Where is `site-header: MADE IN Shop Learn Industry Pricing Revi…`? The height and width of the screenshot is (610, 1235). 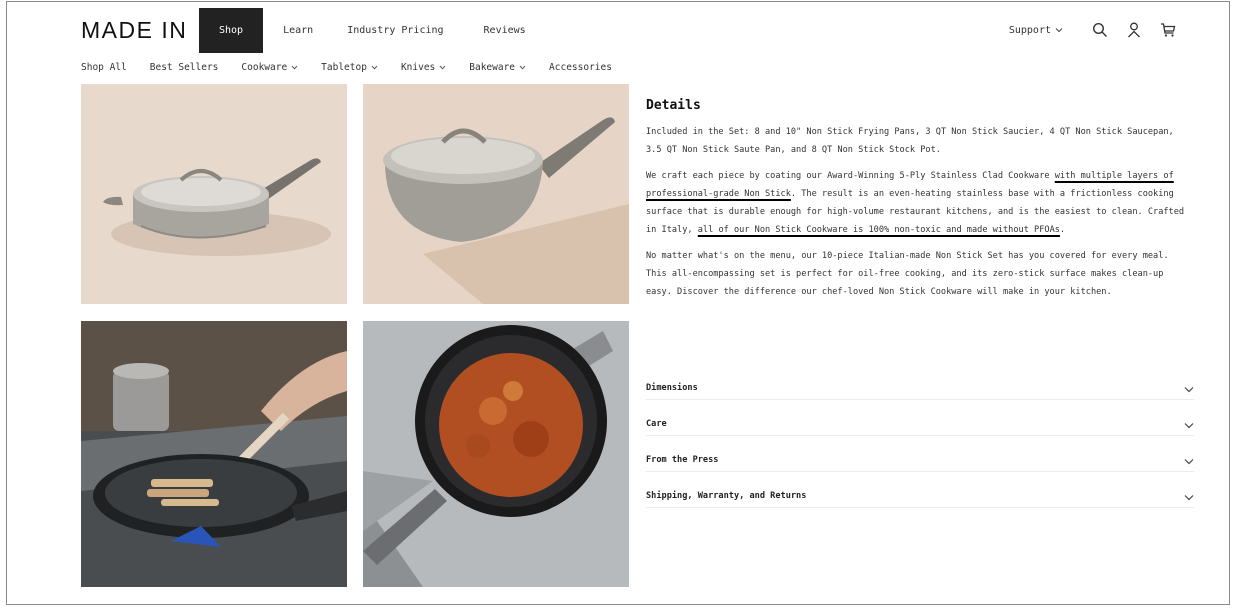 site-header: MADE IN Shop Learn Industry Pricing Revi… is located at coordinates (618, 29).